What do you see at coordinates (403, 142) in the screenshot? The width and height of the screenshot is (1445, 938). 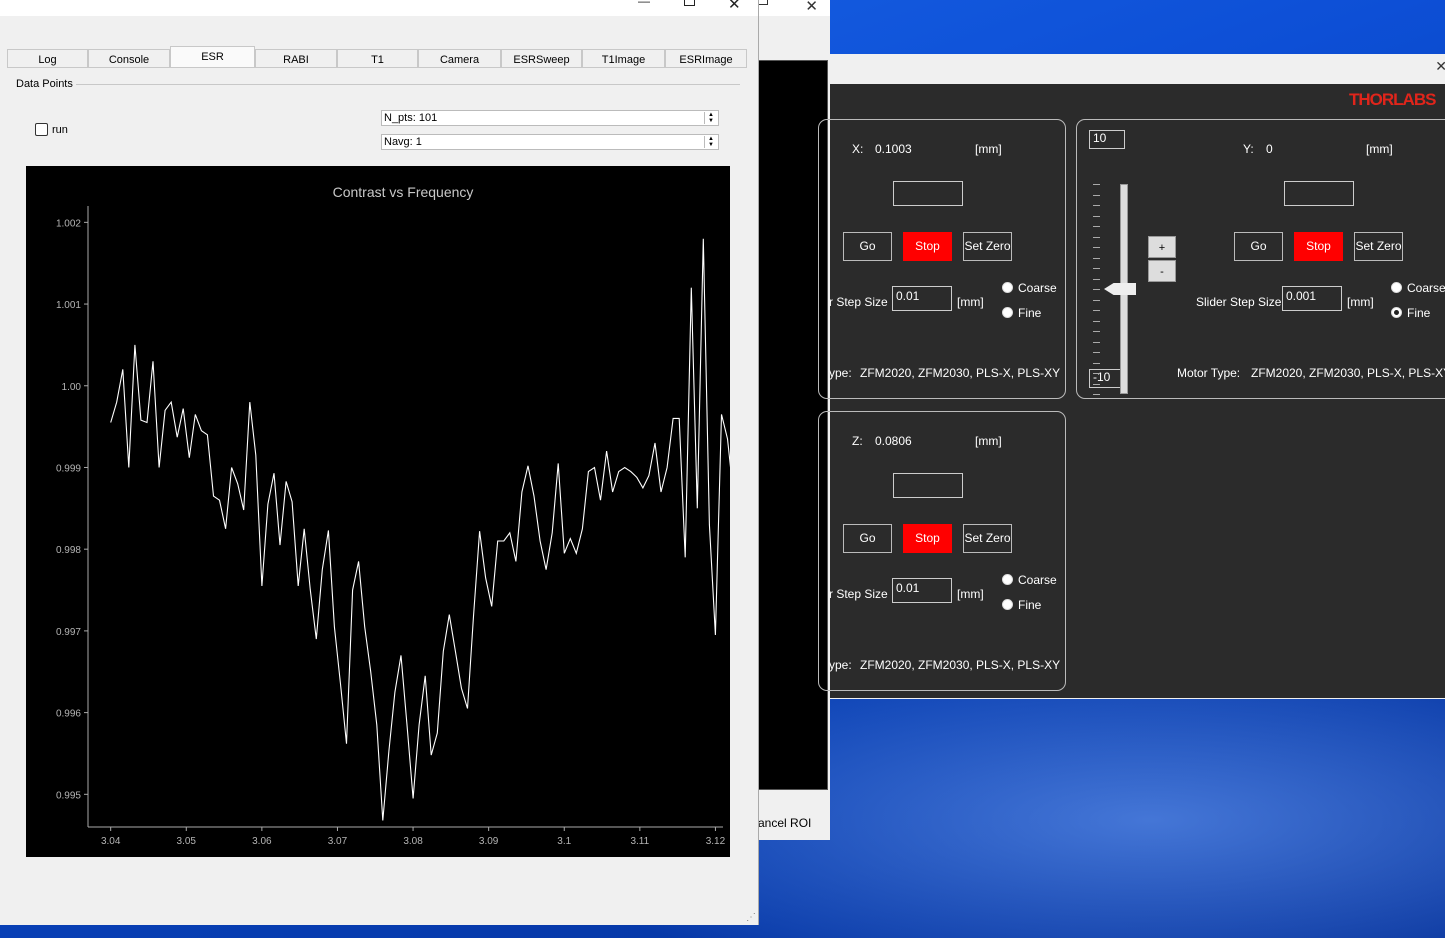 I see `navg-value: Navg: 1` at bounding box center [403, 142].